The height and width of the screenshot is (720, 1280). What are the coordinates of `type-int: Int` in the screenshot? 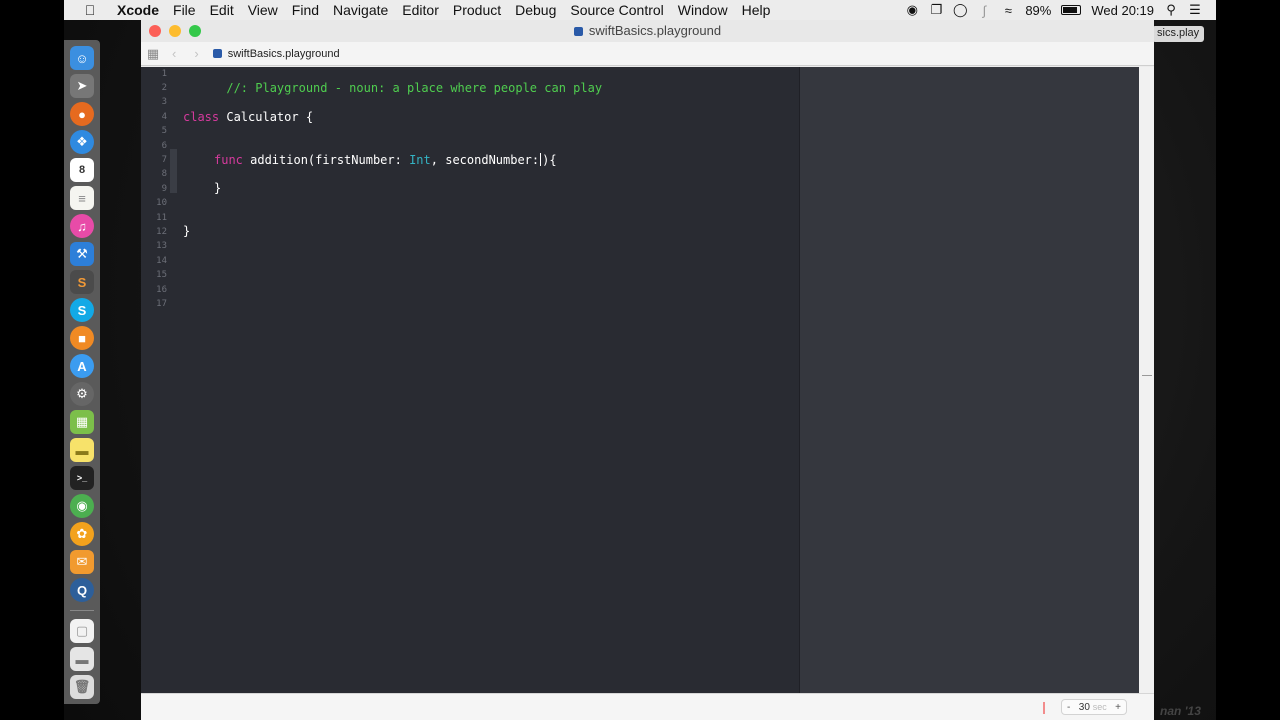 It's located at (420, 160).